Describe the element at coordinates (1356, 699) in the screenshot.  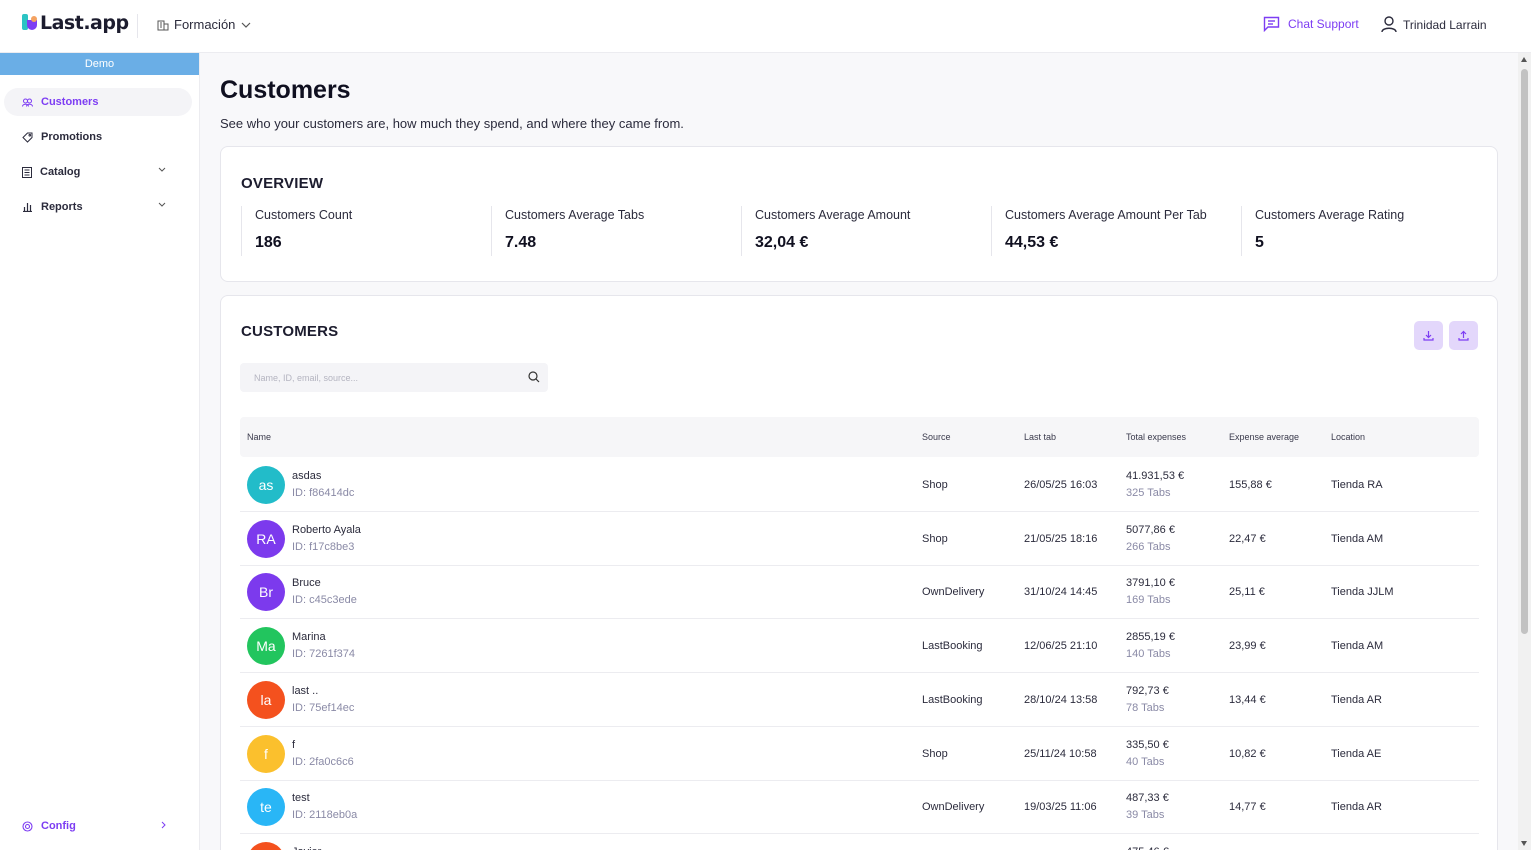
I see `customer-location: Tienda AR` at that location.